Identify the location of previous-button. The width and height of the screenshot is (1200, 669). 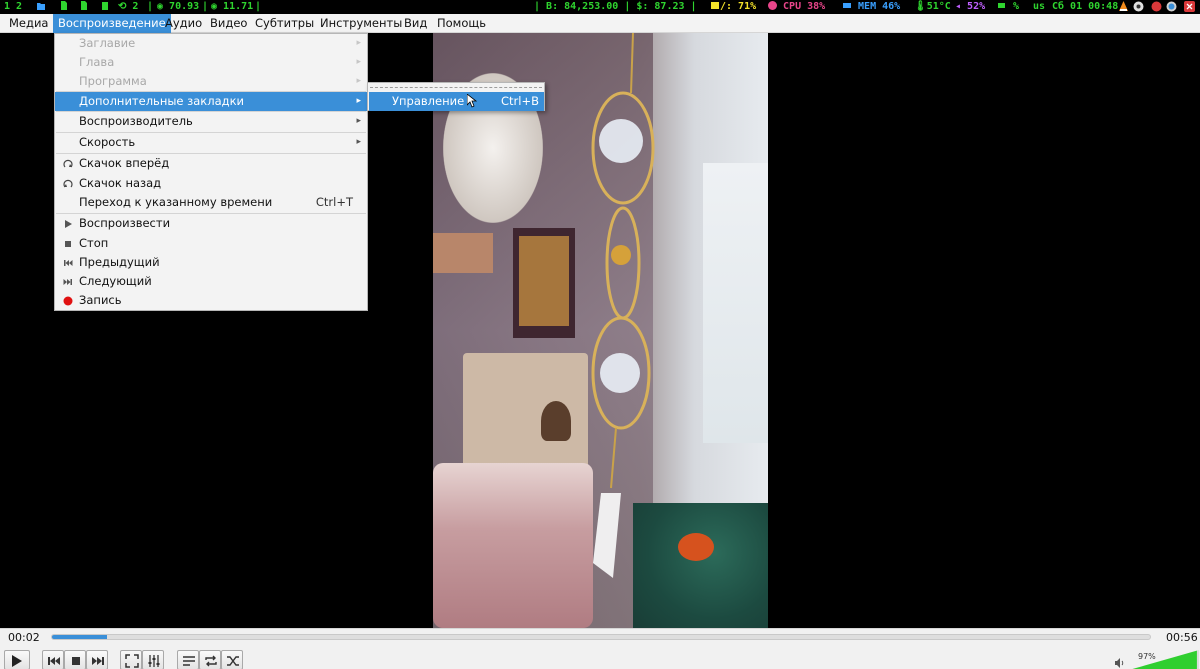
(53, 659).